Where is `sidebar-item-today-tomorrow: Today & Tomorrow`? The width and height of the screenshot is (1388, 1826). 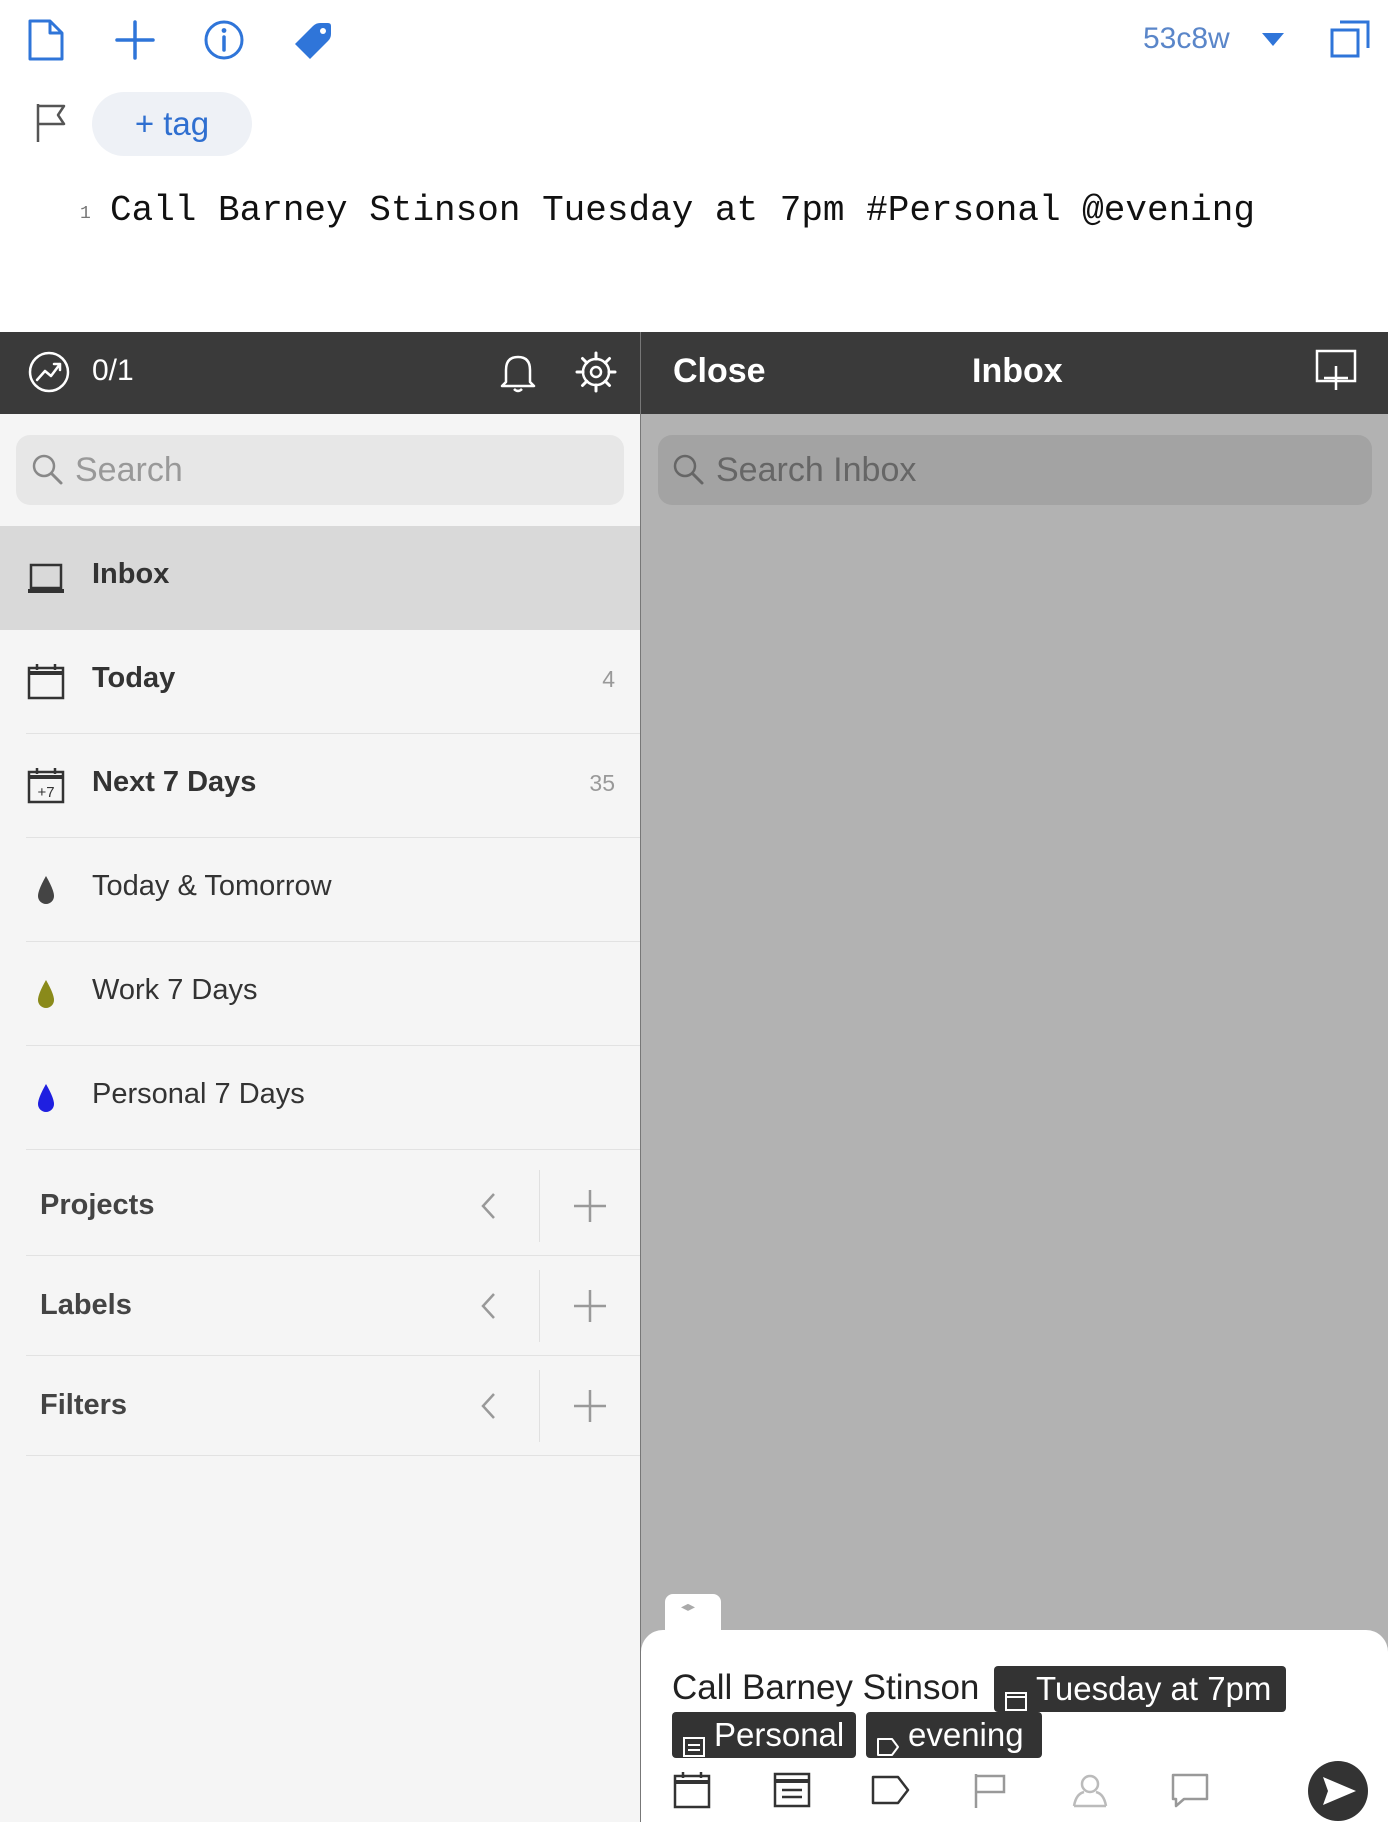 sidebar-item-today-tomorrow: Today & Tomorrow is located at coordinates (320, 890).